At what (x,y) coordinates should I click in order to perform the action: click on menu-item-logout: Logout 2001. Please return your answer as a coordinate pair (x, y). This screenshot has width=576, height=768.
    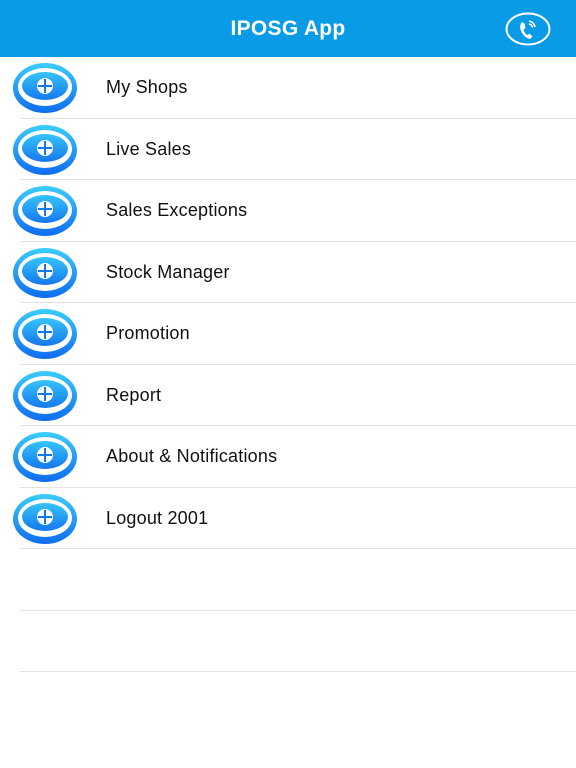
    Looking at the image, I should click on (288, 519).